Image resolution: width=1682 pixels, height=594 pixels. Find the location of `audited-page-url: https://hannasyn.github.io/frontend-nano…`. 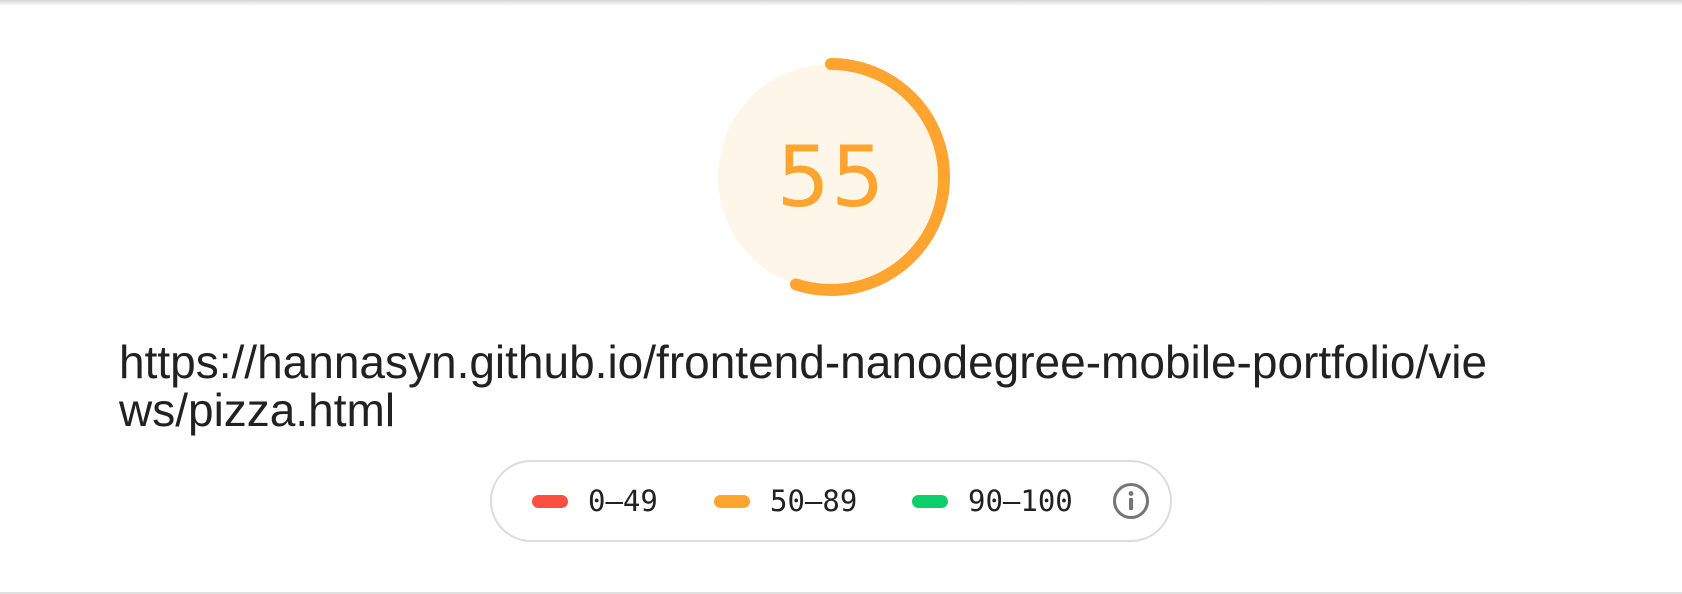

audited-page-url: https://hannasyn.github.io/frontend-nano… is located at coordinates (803, 386).